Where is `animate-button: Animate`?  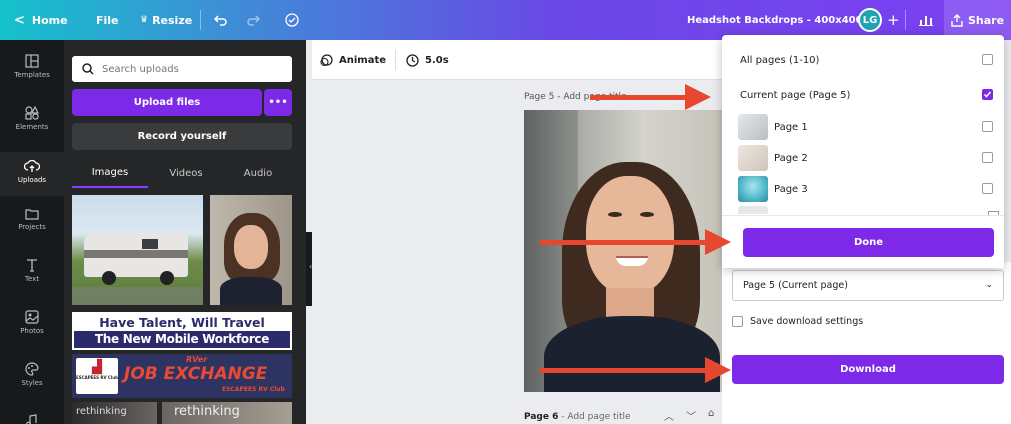
animate-button: Animate is located at coordinates (353, 60).